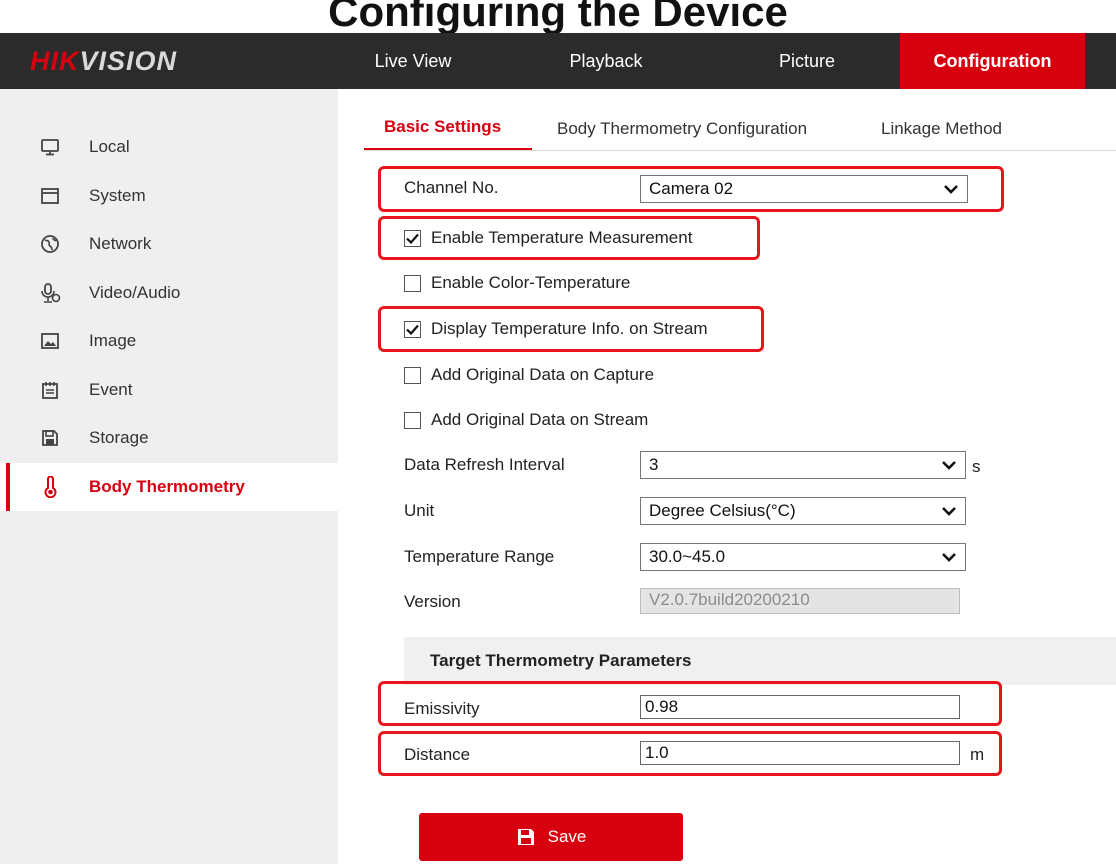  I want to click on mic-icon, so click(50, 293).